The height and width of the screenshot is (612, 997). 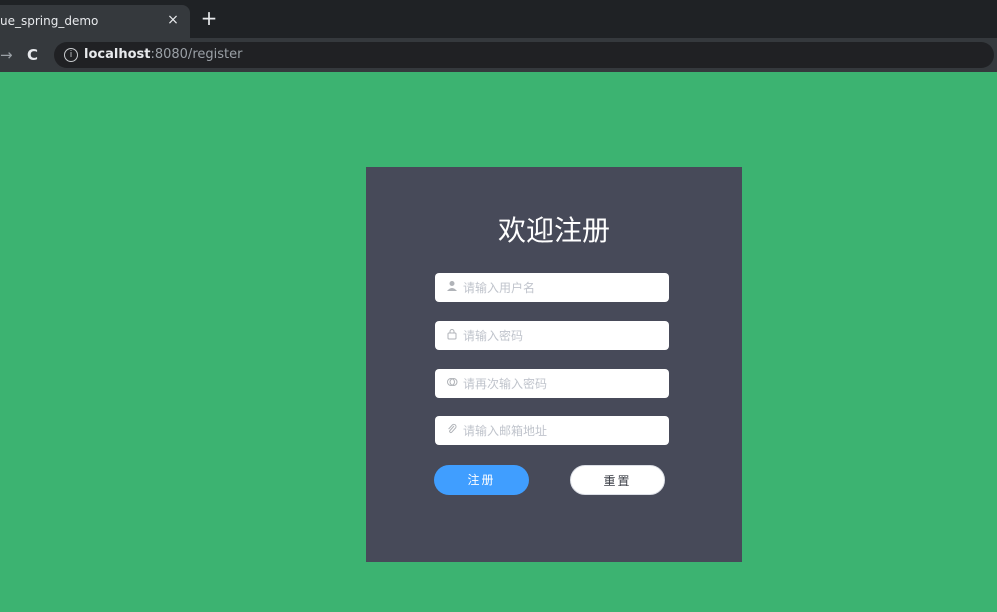 What do you see at coordinates (498, 19) in the screenshot?
I see `tab-bar: ue_spring_demo × +` at bounding box center [498, 19].